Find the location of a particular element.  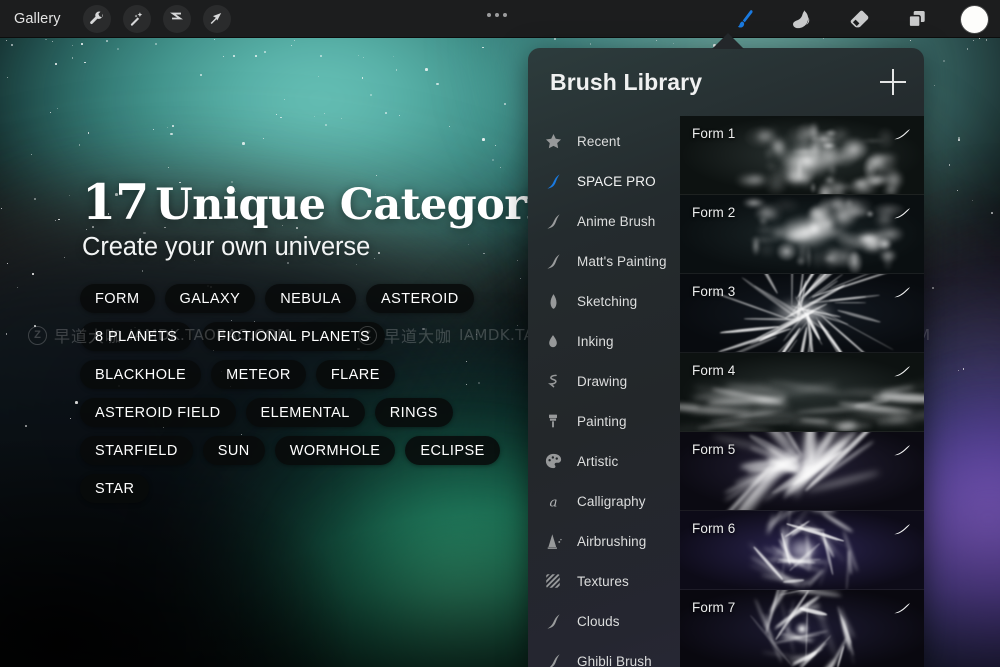

category-pill: SUN is located at coordinates (233, 450).